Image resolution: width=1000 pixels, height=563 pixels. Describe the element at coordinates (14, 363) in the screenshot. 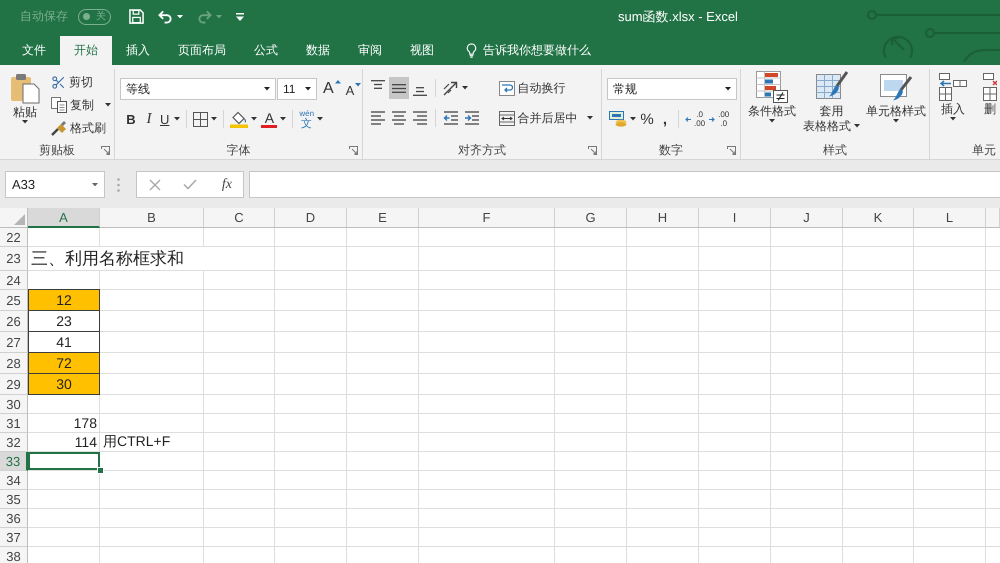

I see `row-header: 28` at that location.